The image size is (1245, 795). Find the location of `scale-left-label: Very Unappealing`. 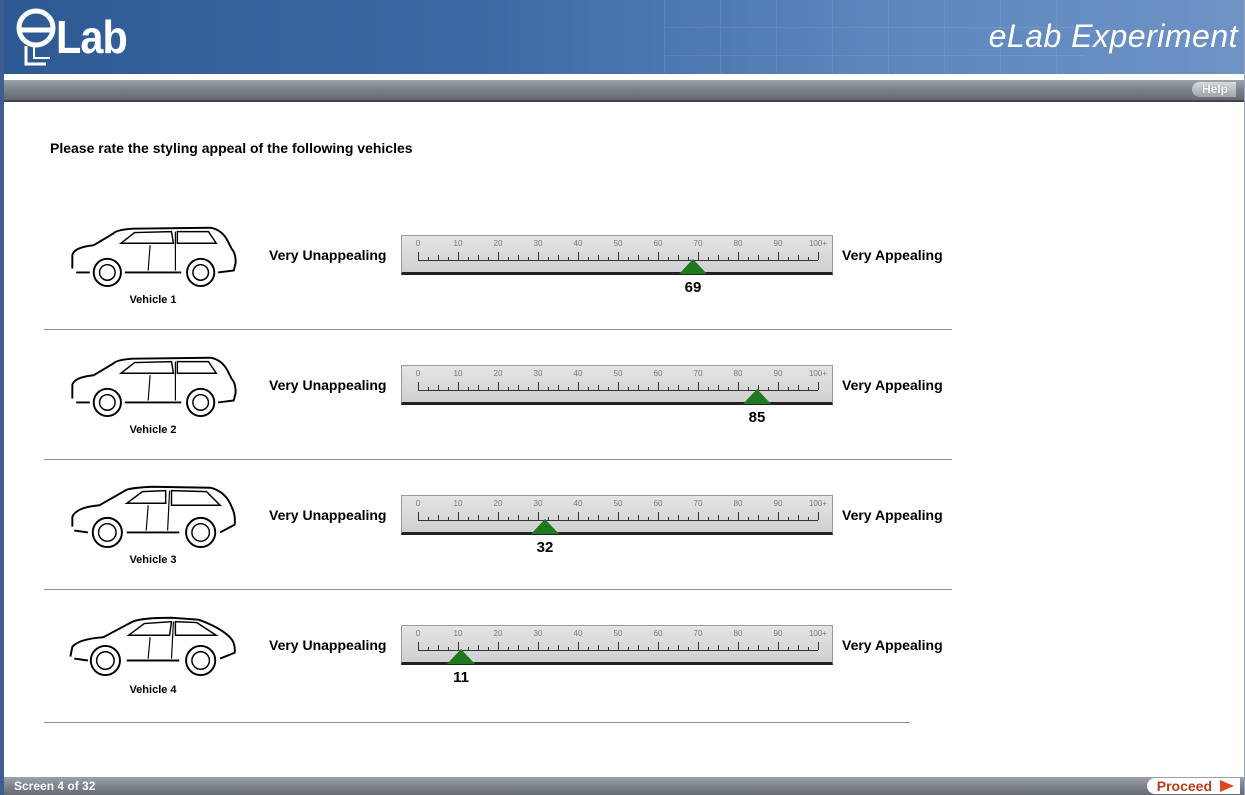

scale-left-label: Very Unappealing is located at coordinates (328, 515).